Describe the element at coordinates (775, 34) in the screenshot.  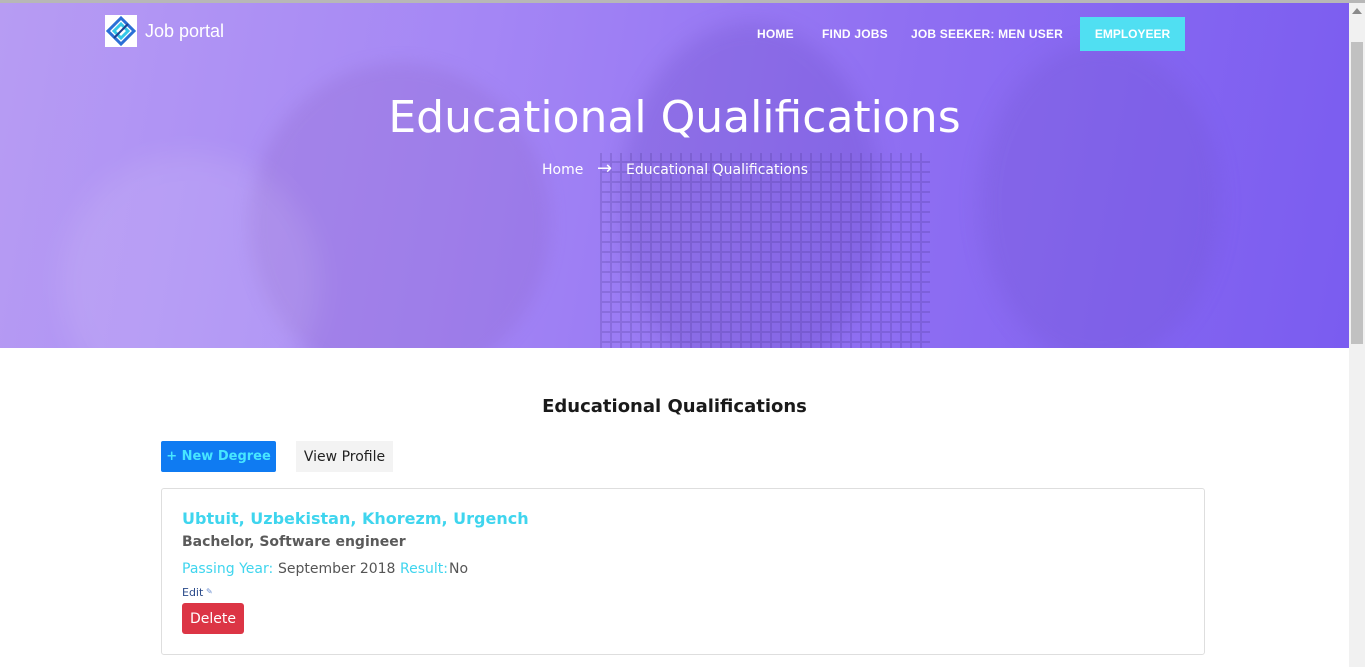
I see `nav-home-link: HOME` at that location.